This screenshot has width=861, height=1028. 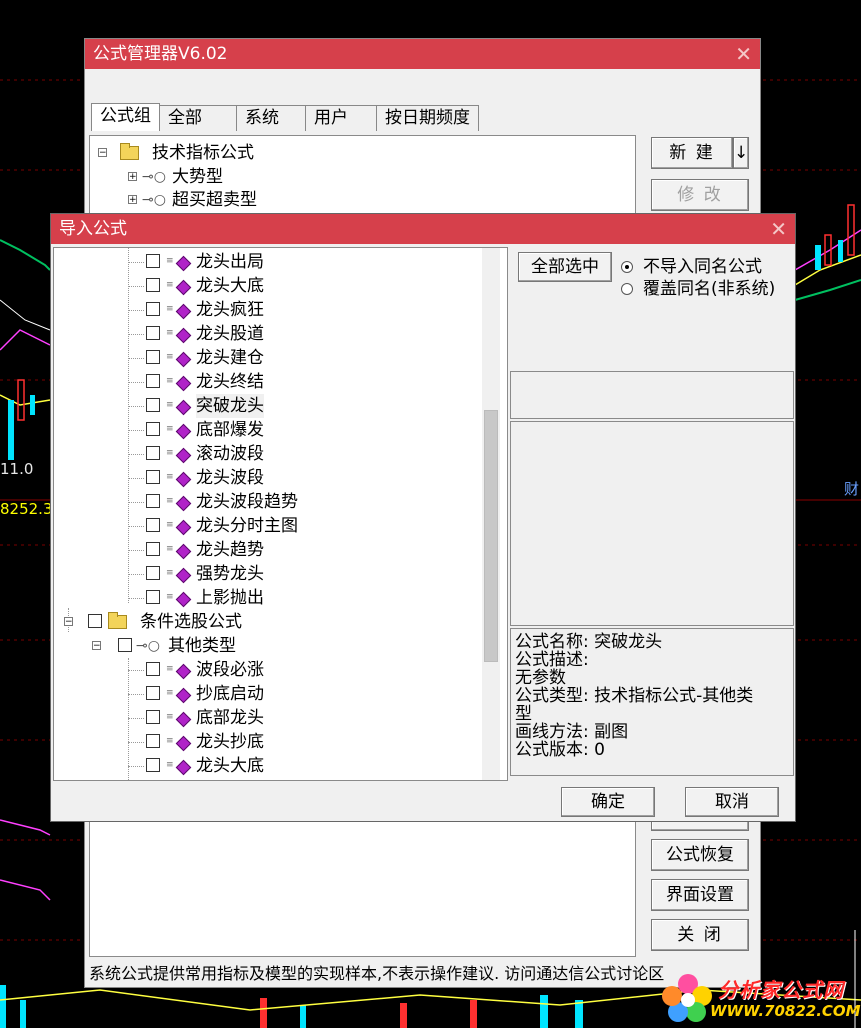 I want to click on formula-item-label: 龙头趋势, so click(x=230, y=550).